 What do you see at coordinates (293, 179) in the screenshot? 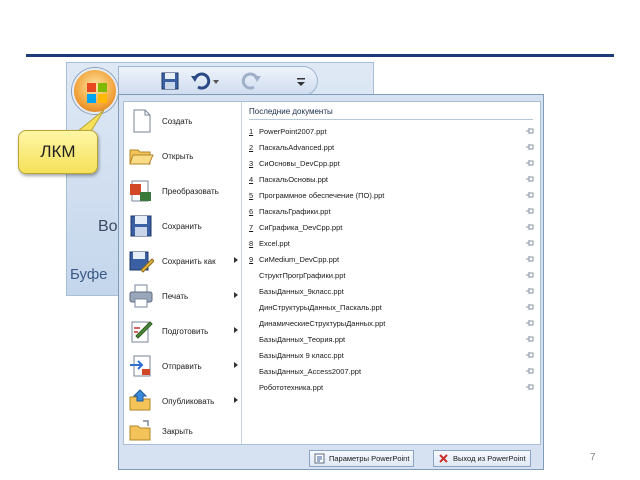
I see `recent-document-name: ПаскальОсновы.ppt` at bounding box center [293, 179].